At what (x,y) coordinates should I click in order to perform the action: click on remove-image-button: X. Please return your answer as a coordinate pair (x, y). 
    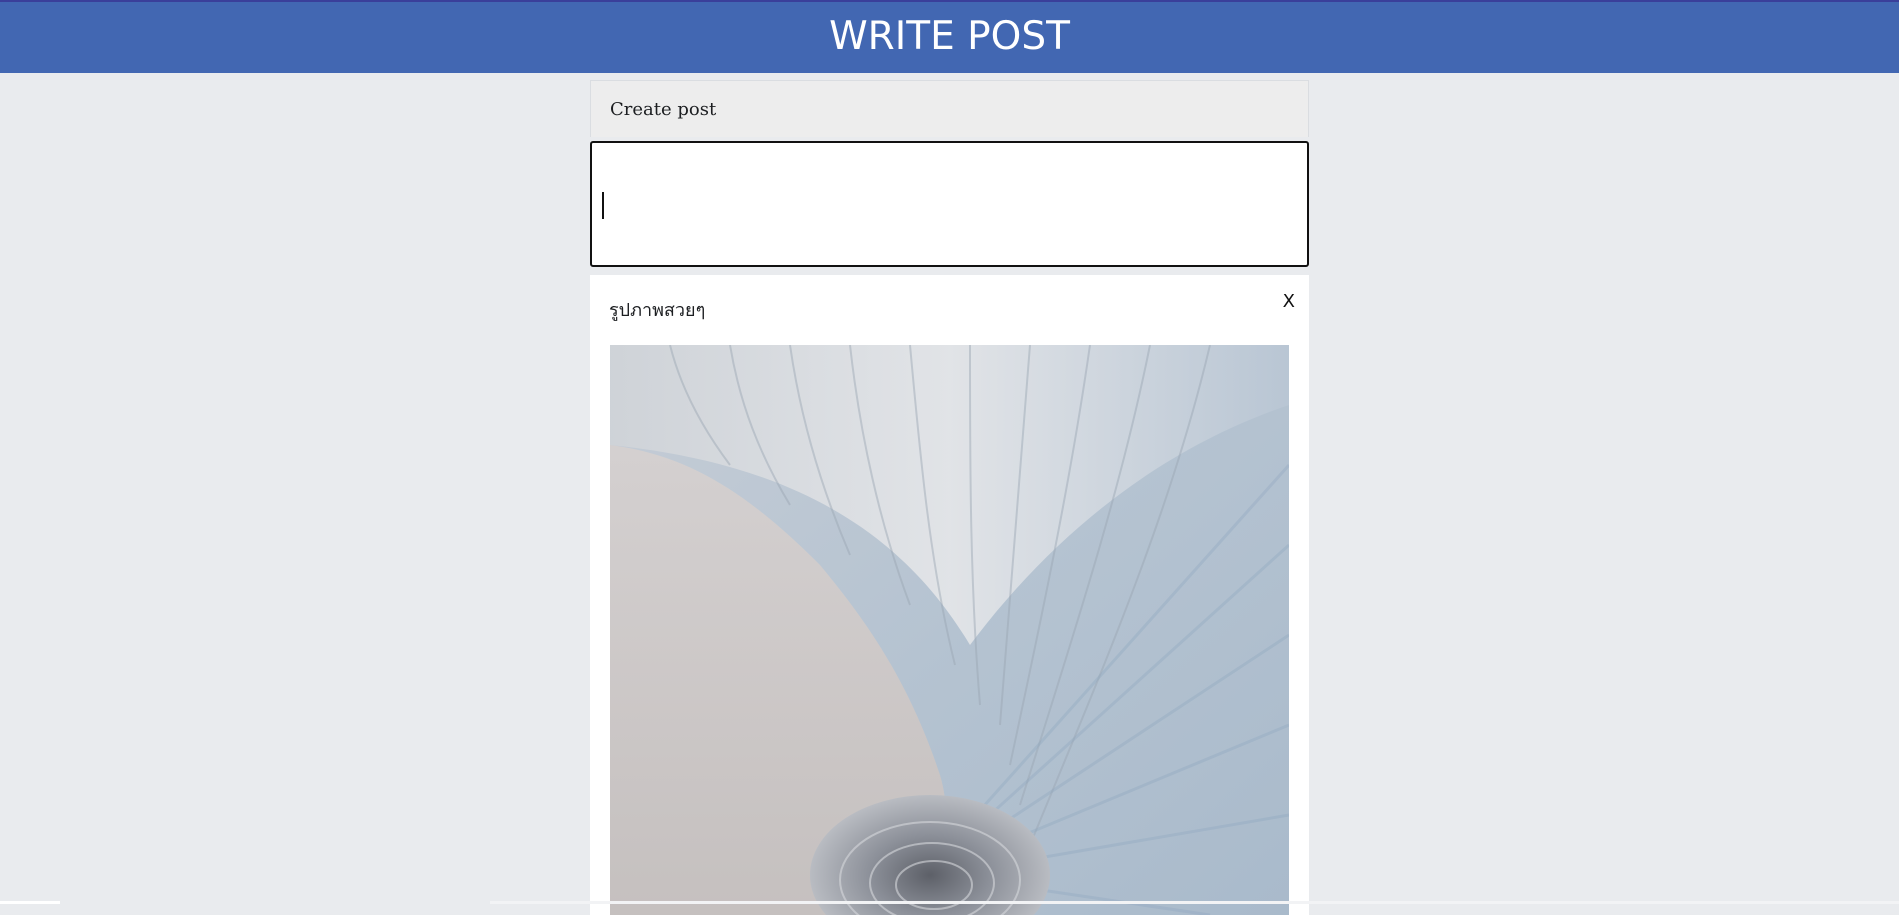
    Looking at the image, I should click on (1289, 301).